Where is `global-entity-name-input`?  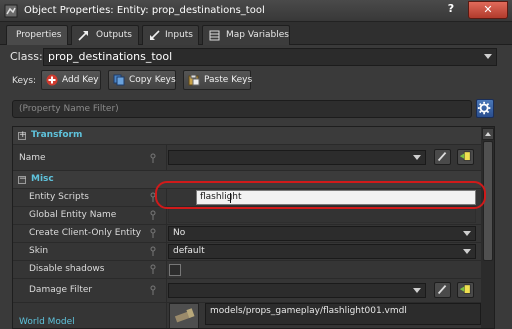 global-entity-name-input is located at coordinates (322, 215).